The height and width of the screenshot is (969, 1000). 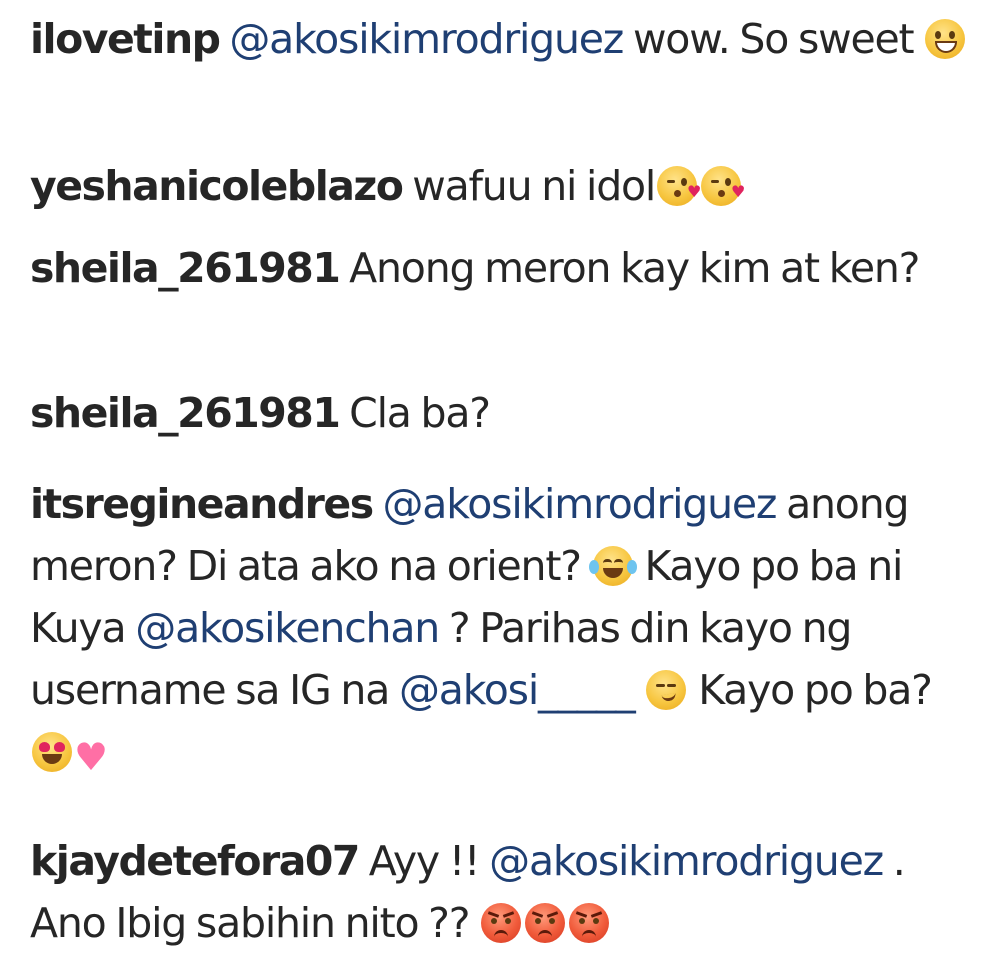 I want to click on grinning-face-icon, so click(x=945, y=39).